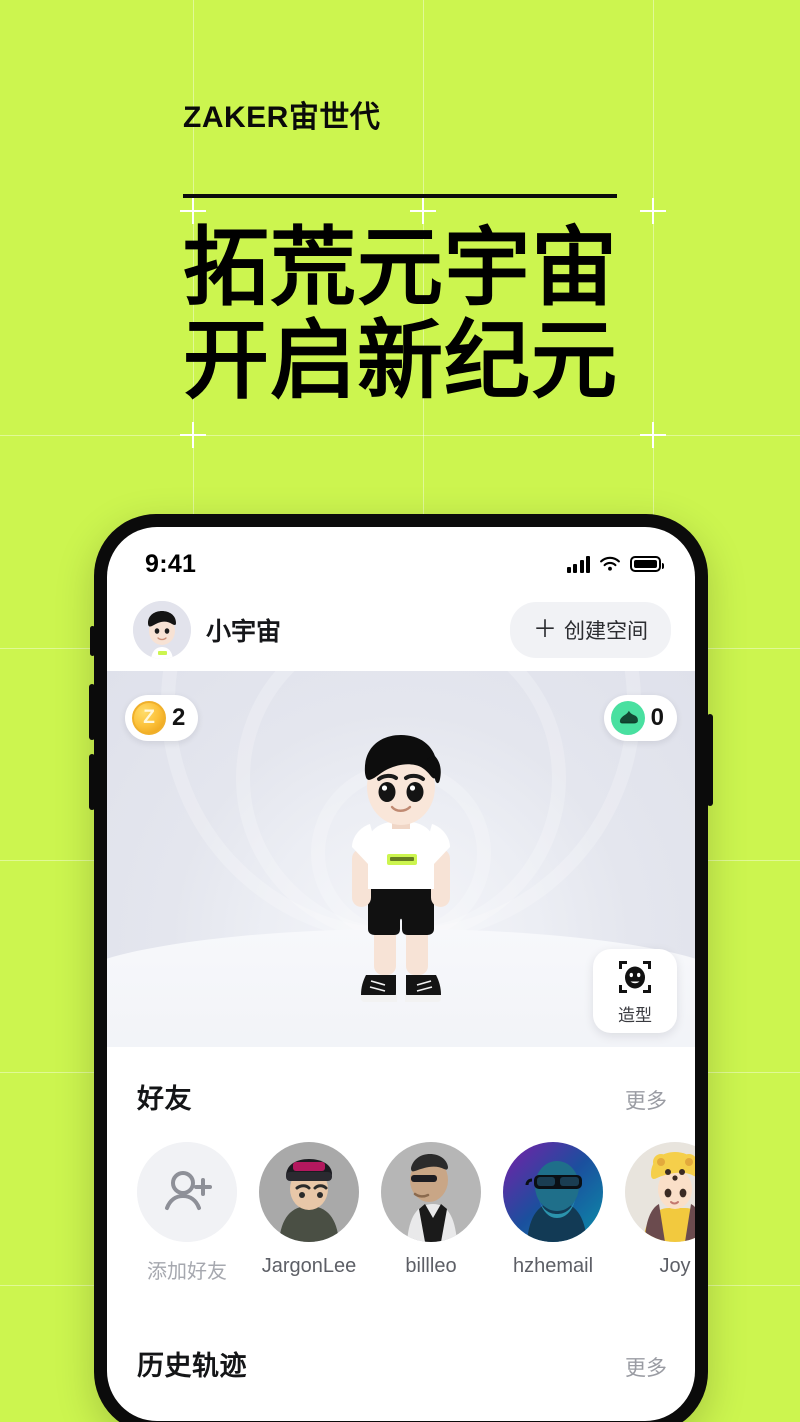  I want to click on friends-list: 添加好友 JargonLee billleo hzhemail Joy, so click(401, 1200).